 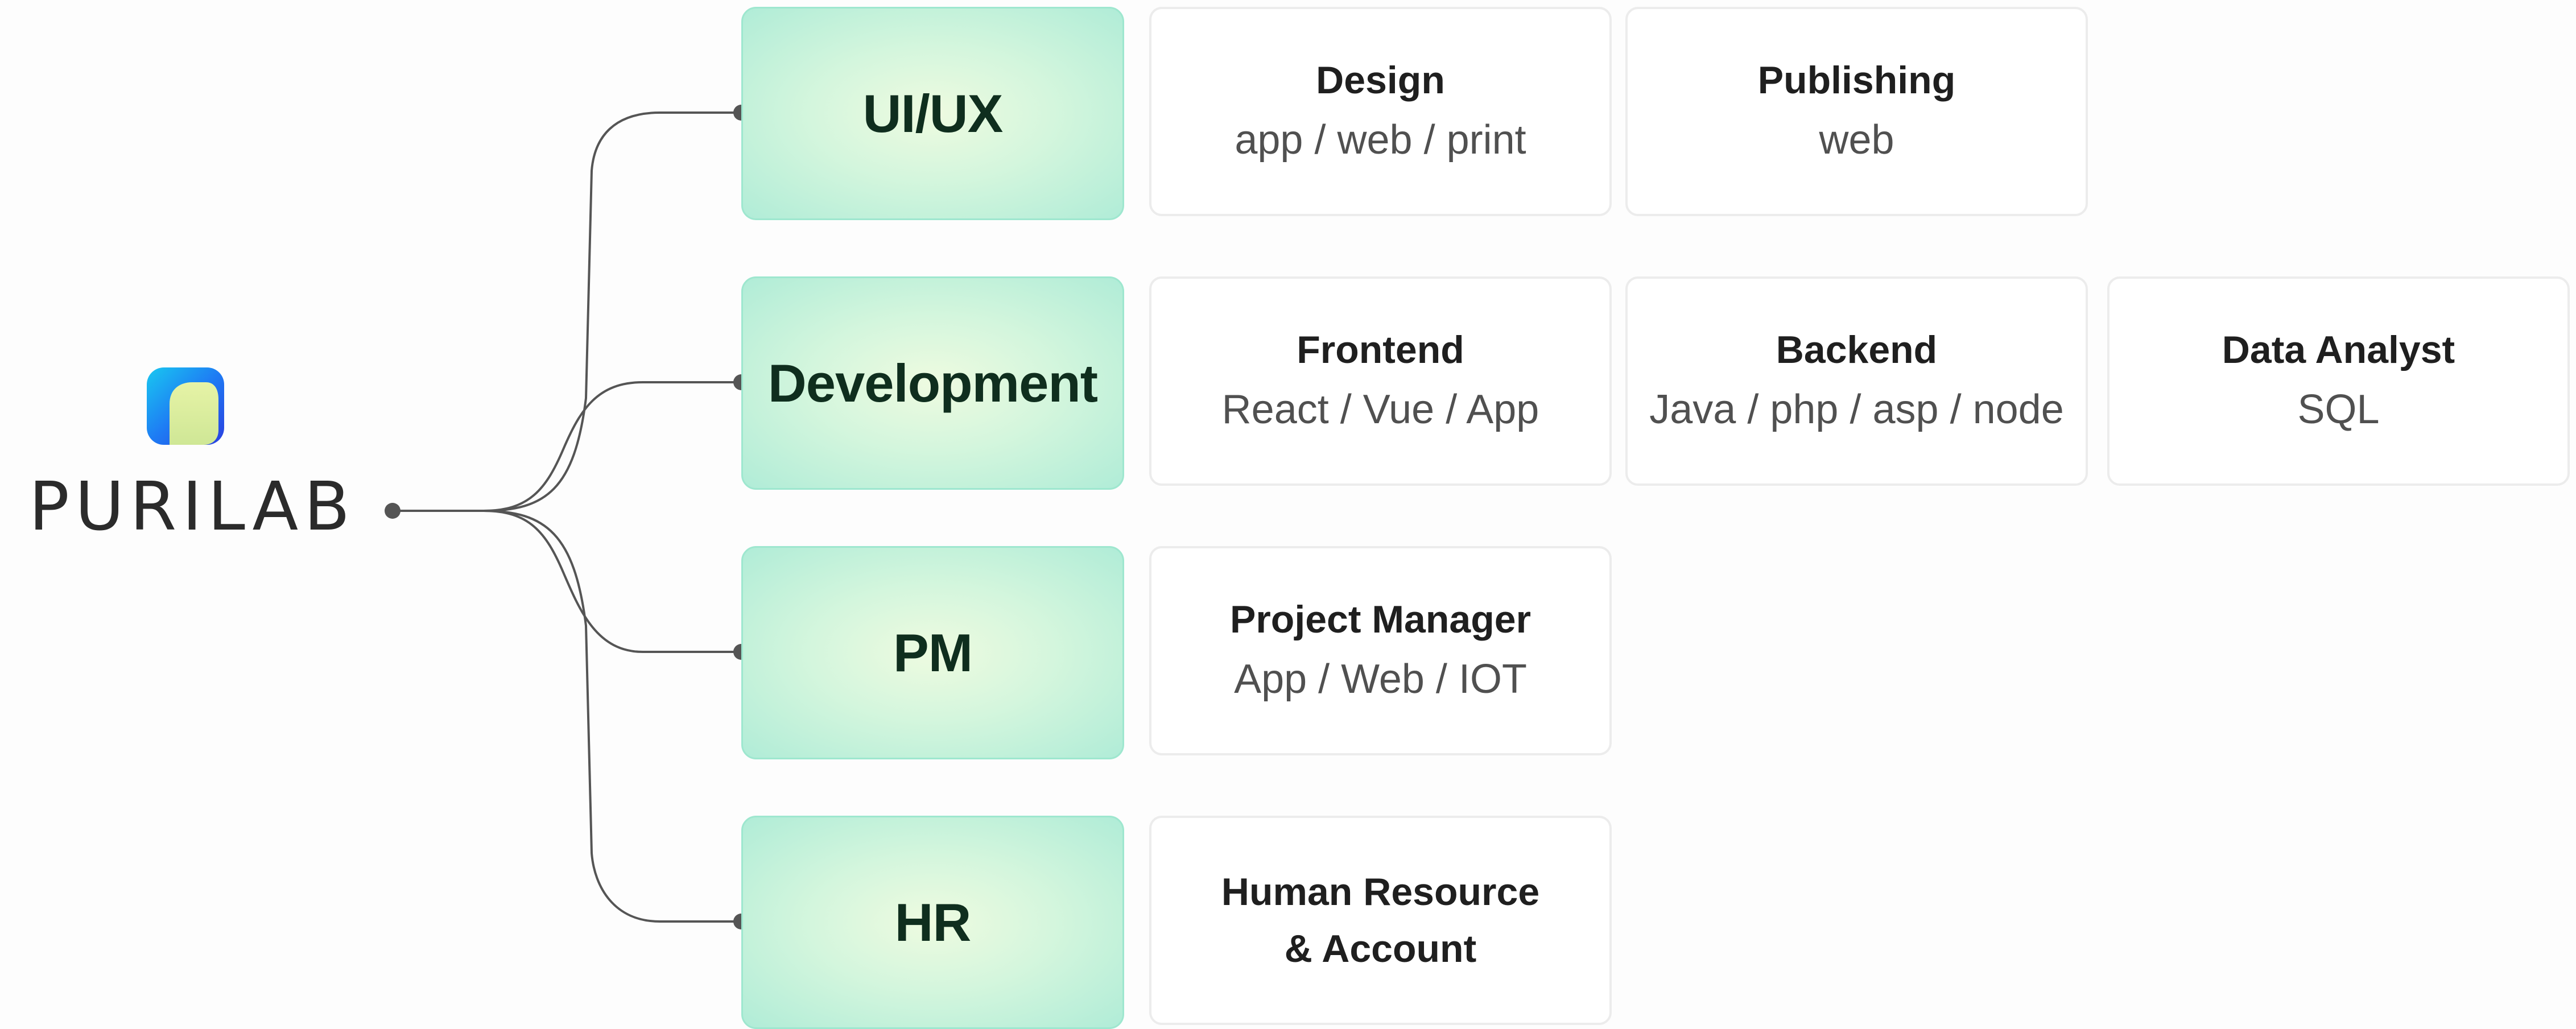 I want to click on card-title: Backend, so click(x=1857, y=349).